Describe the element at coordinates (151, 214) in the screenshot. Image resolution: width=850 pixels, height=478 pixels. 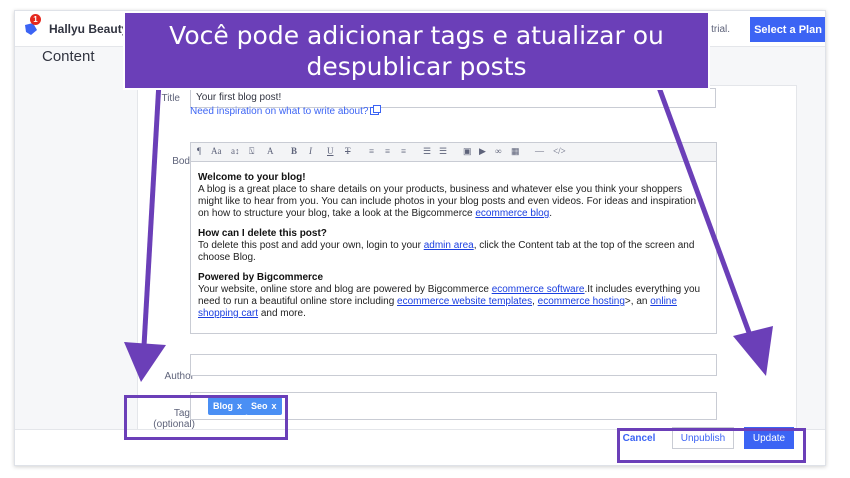
I see `arrow-to-tags` at that location.